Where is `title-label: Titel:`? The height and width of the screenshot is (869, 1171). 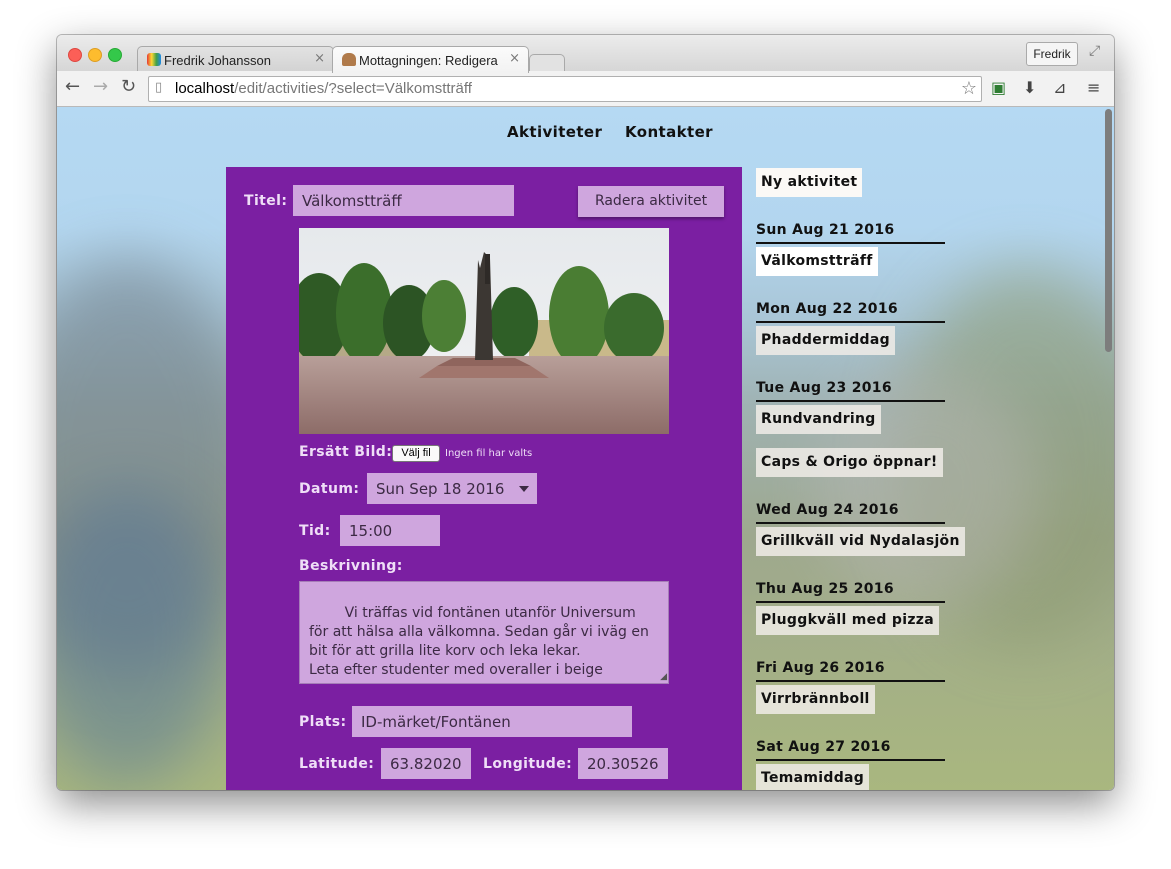 title-label: Titel: is located at coordinates (266, 201).